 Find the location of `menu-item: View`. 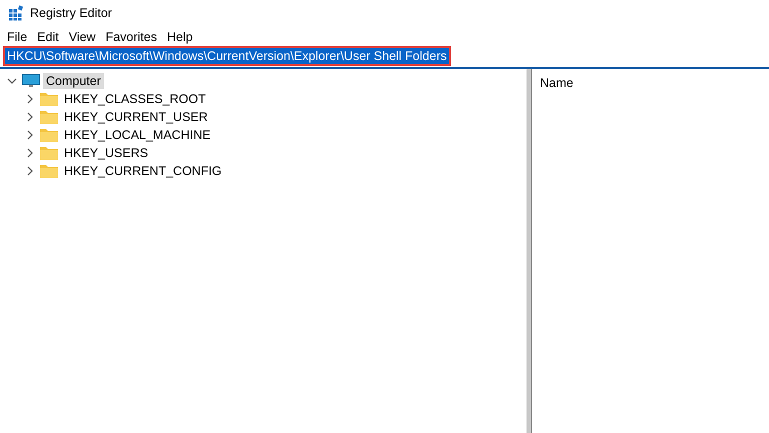

menu-item: View is located at coordinates (82, 37).